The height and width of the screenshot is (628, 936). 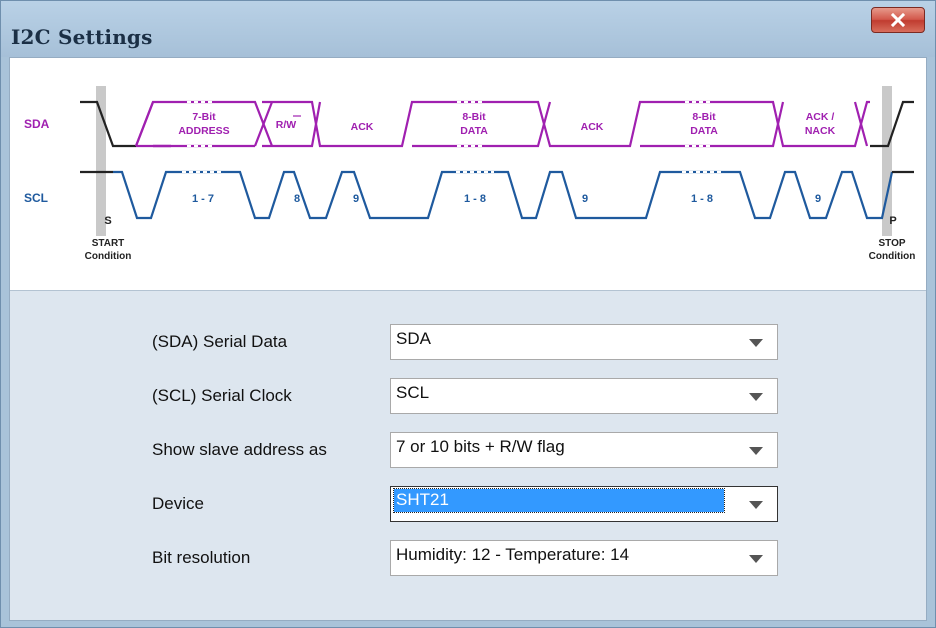 What do you see at coordinates (559, 500) in the screenshot?
I see `device-dropdown-value: SHT21` at bounding box center [559, 500].